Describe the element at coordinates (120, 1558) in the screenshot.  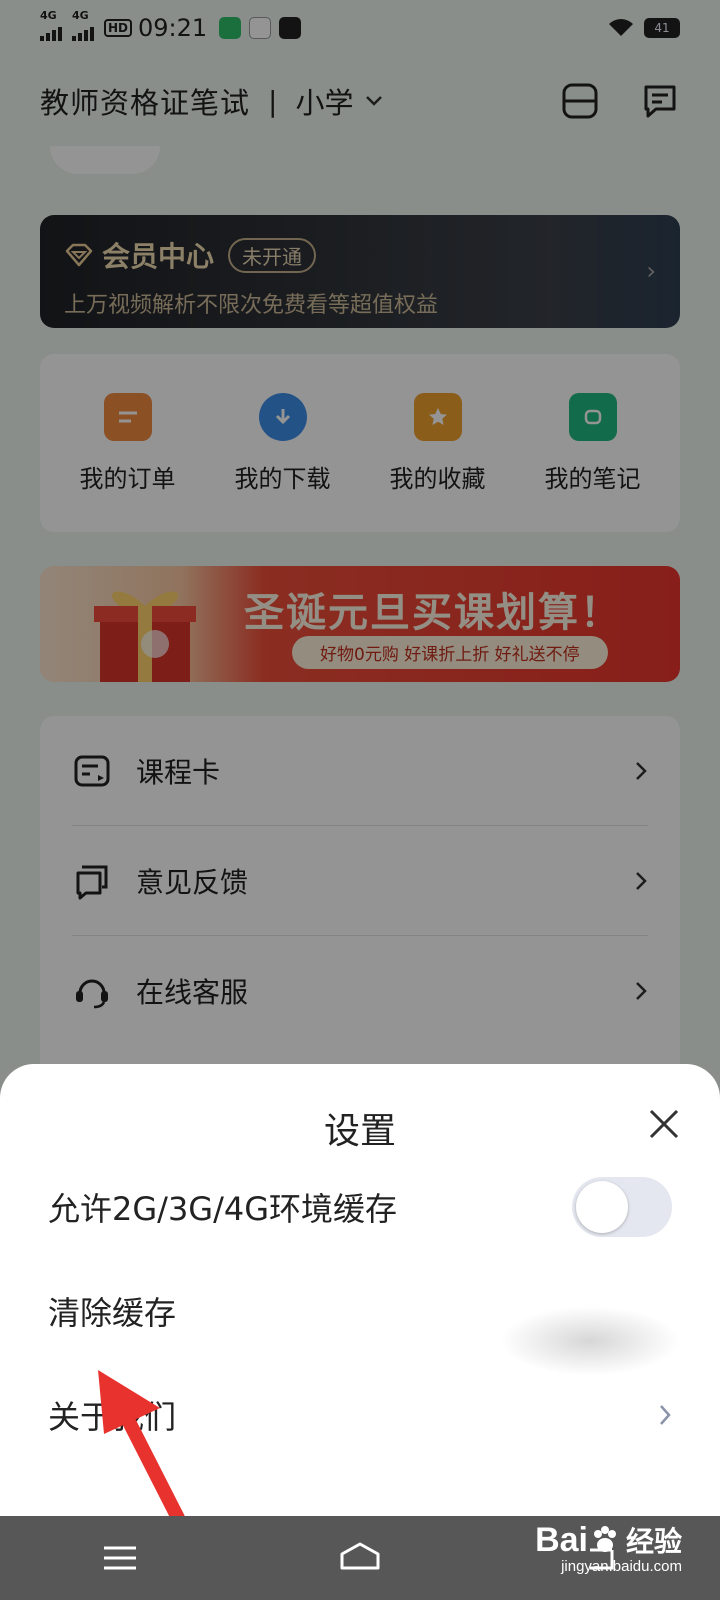
I see `menu-icon` at that location.